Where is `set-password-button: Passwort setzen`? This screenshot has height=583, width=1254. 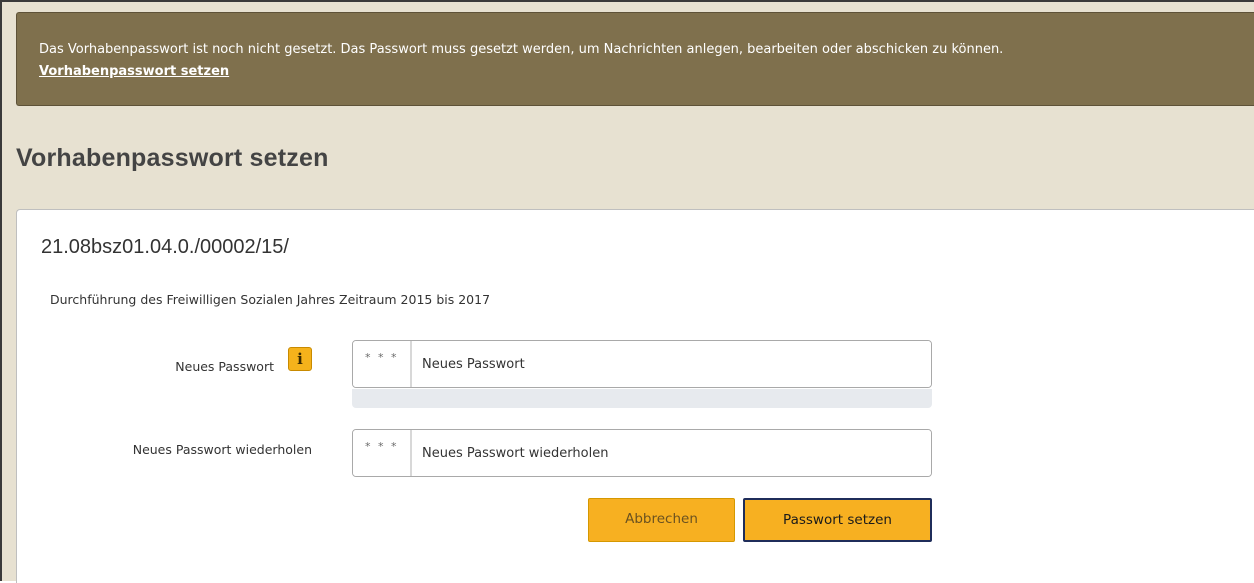 set-password-button: Passwort setzen is located at coordinates (837, 520).